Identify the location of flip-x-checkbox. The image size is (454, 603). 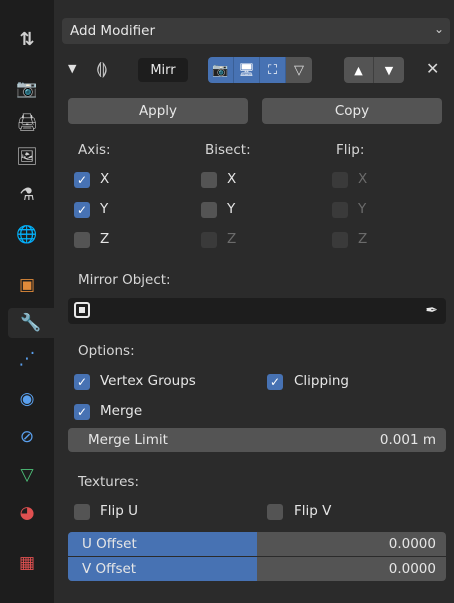
(340, 180).